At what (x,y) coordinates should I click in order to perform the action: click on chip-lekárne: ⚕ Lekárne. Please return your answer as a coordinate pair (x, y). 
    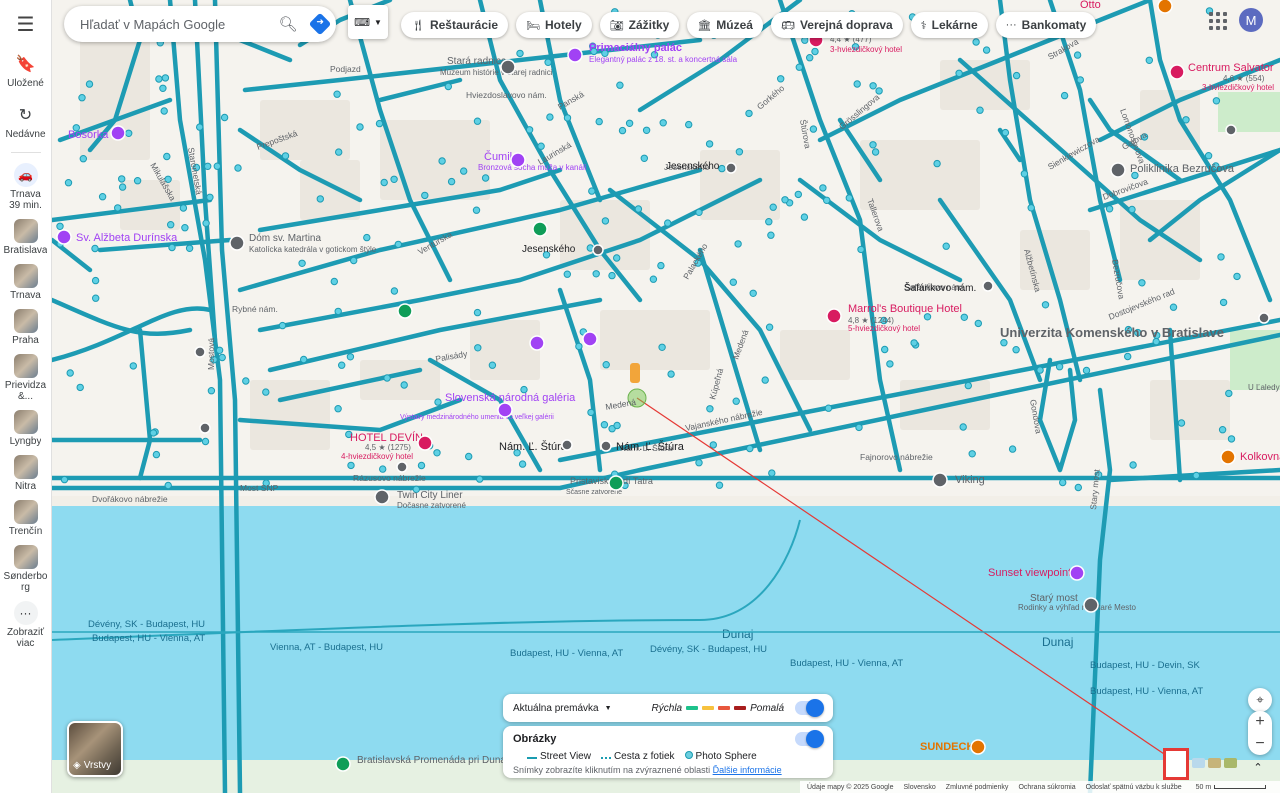
    Looking at the image, I should click on (949, 25).